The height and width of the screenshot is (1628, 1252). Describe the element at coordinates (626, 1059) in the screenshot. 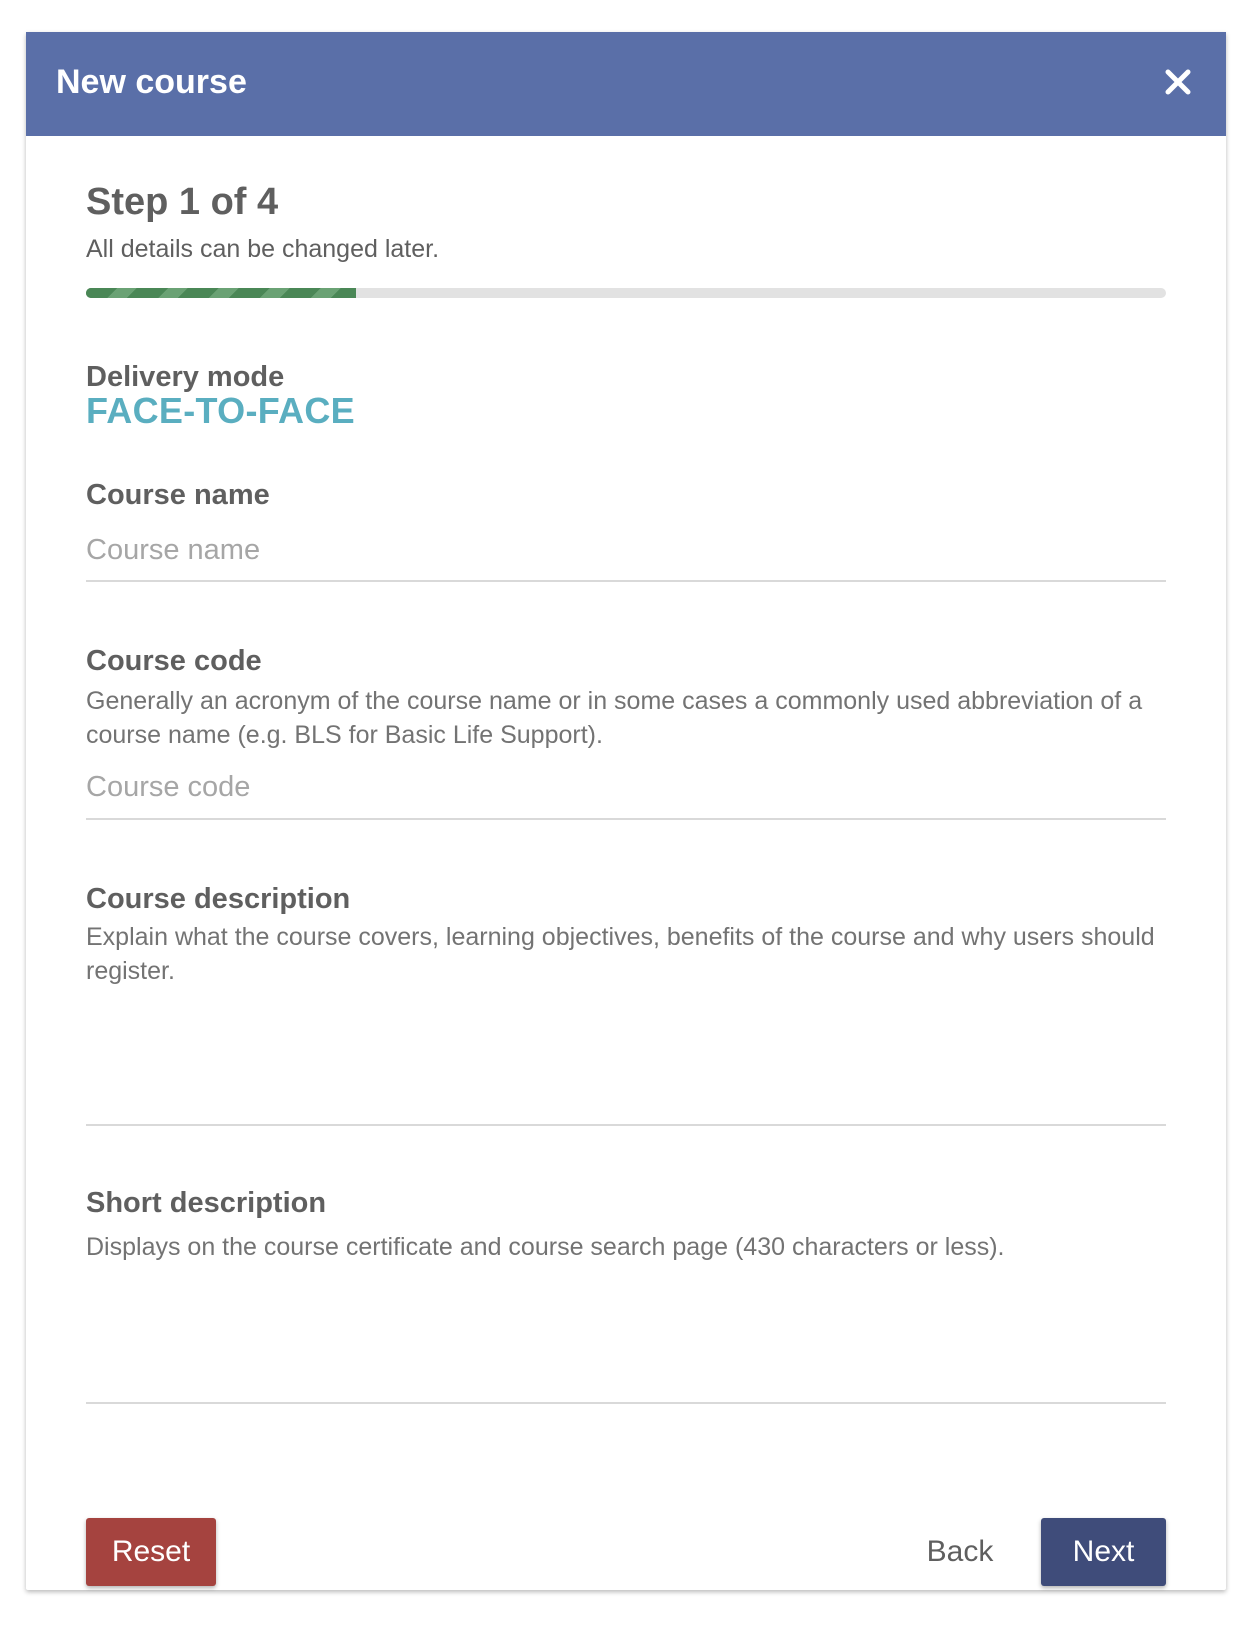

I see `course-description-textarea` at that location.